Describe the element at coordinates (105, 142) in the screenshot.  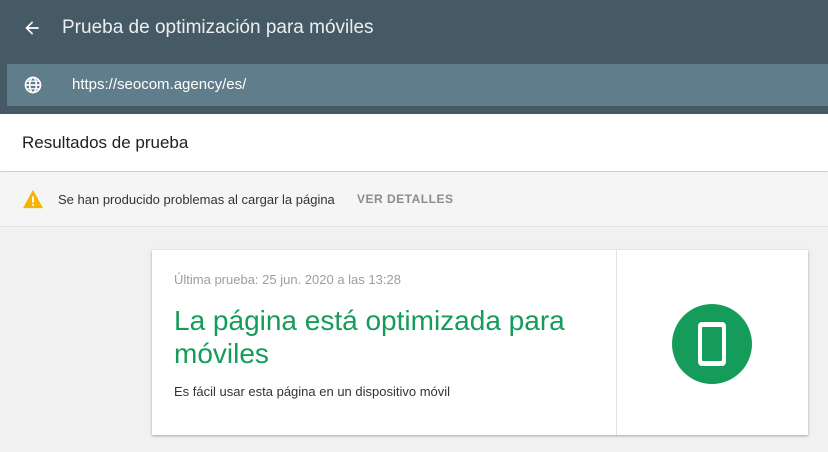
I see `results-title: Resultados de prueba` at that location.